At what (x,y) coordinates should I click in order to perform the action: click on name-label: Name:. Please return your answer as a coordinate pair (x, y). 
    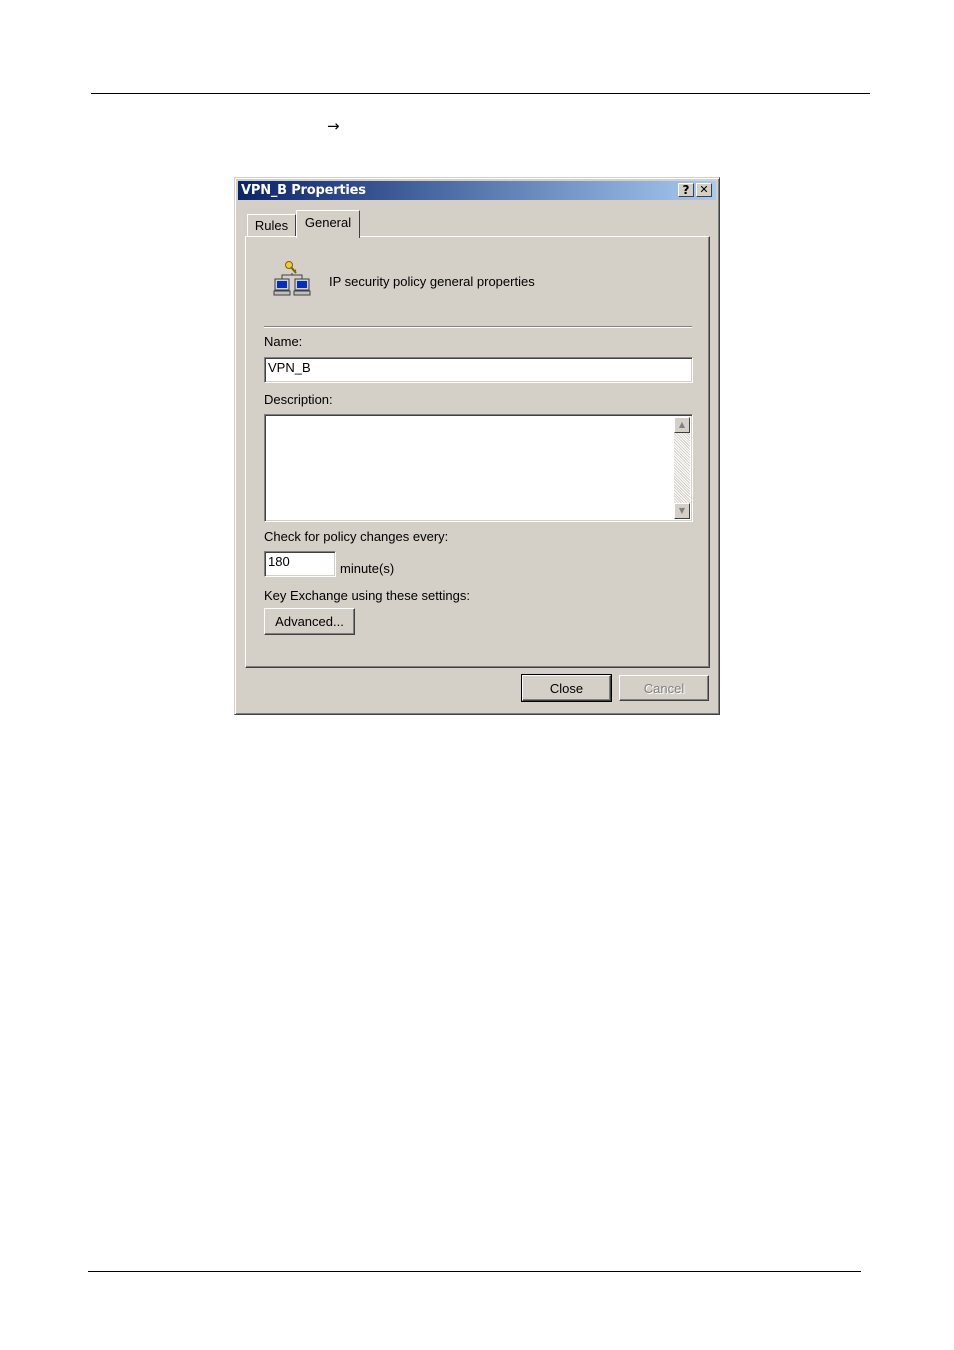
    Looking at the image, I should click on (283, 341).